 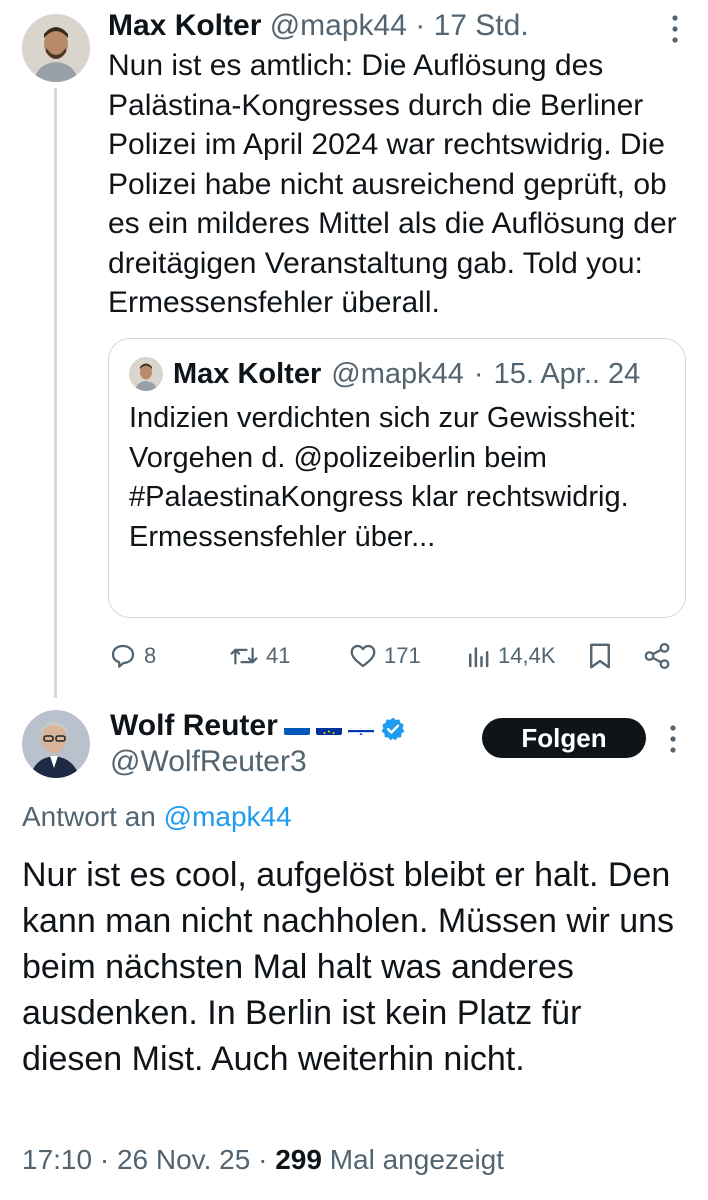 What do you see at coordinates (402, 655) in the screenshot?
I see `like-count: 171` at bounding box center [402, 655].